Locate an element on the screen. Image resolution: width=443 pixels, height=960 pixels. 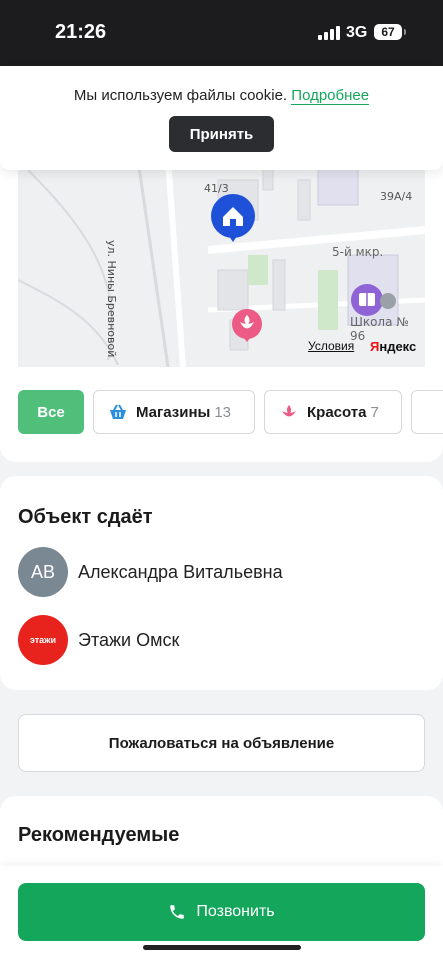
signal-icon is located at coordinates (329, 33).